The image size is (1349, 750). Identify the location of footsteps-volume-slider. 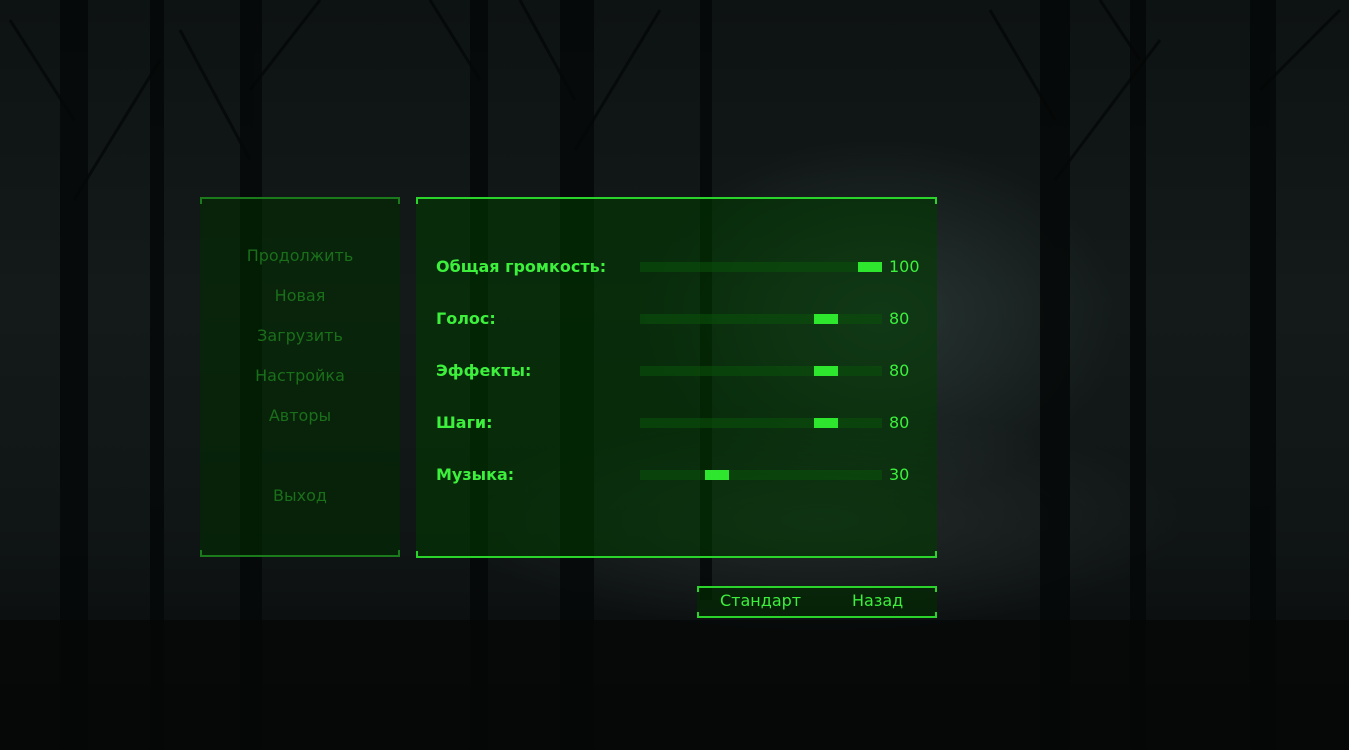
(761, 423).